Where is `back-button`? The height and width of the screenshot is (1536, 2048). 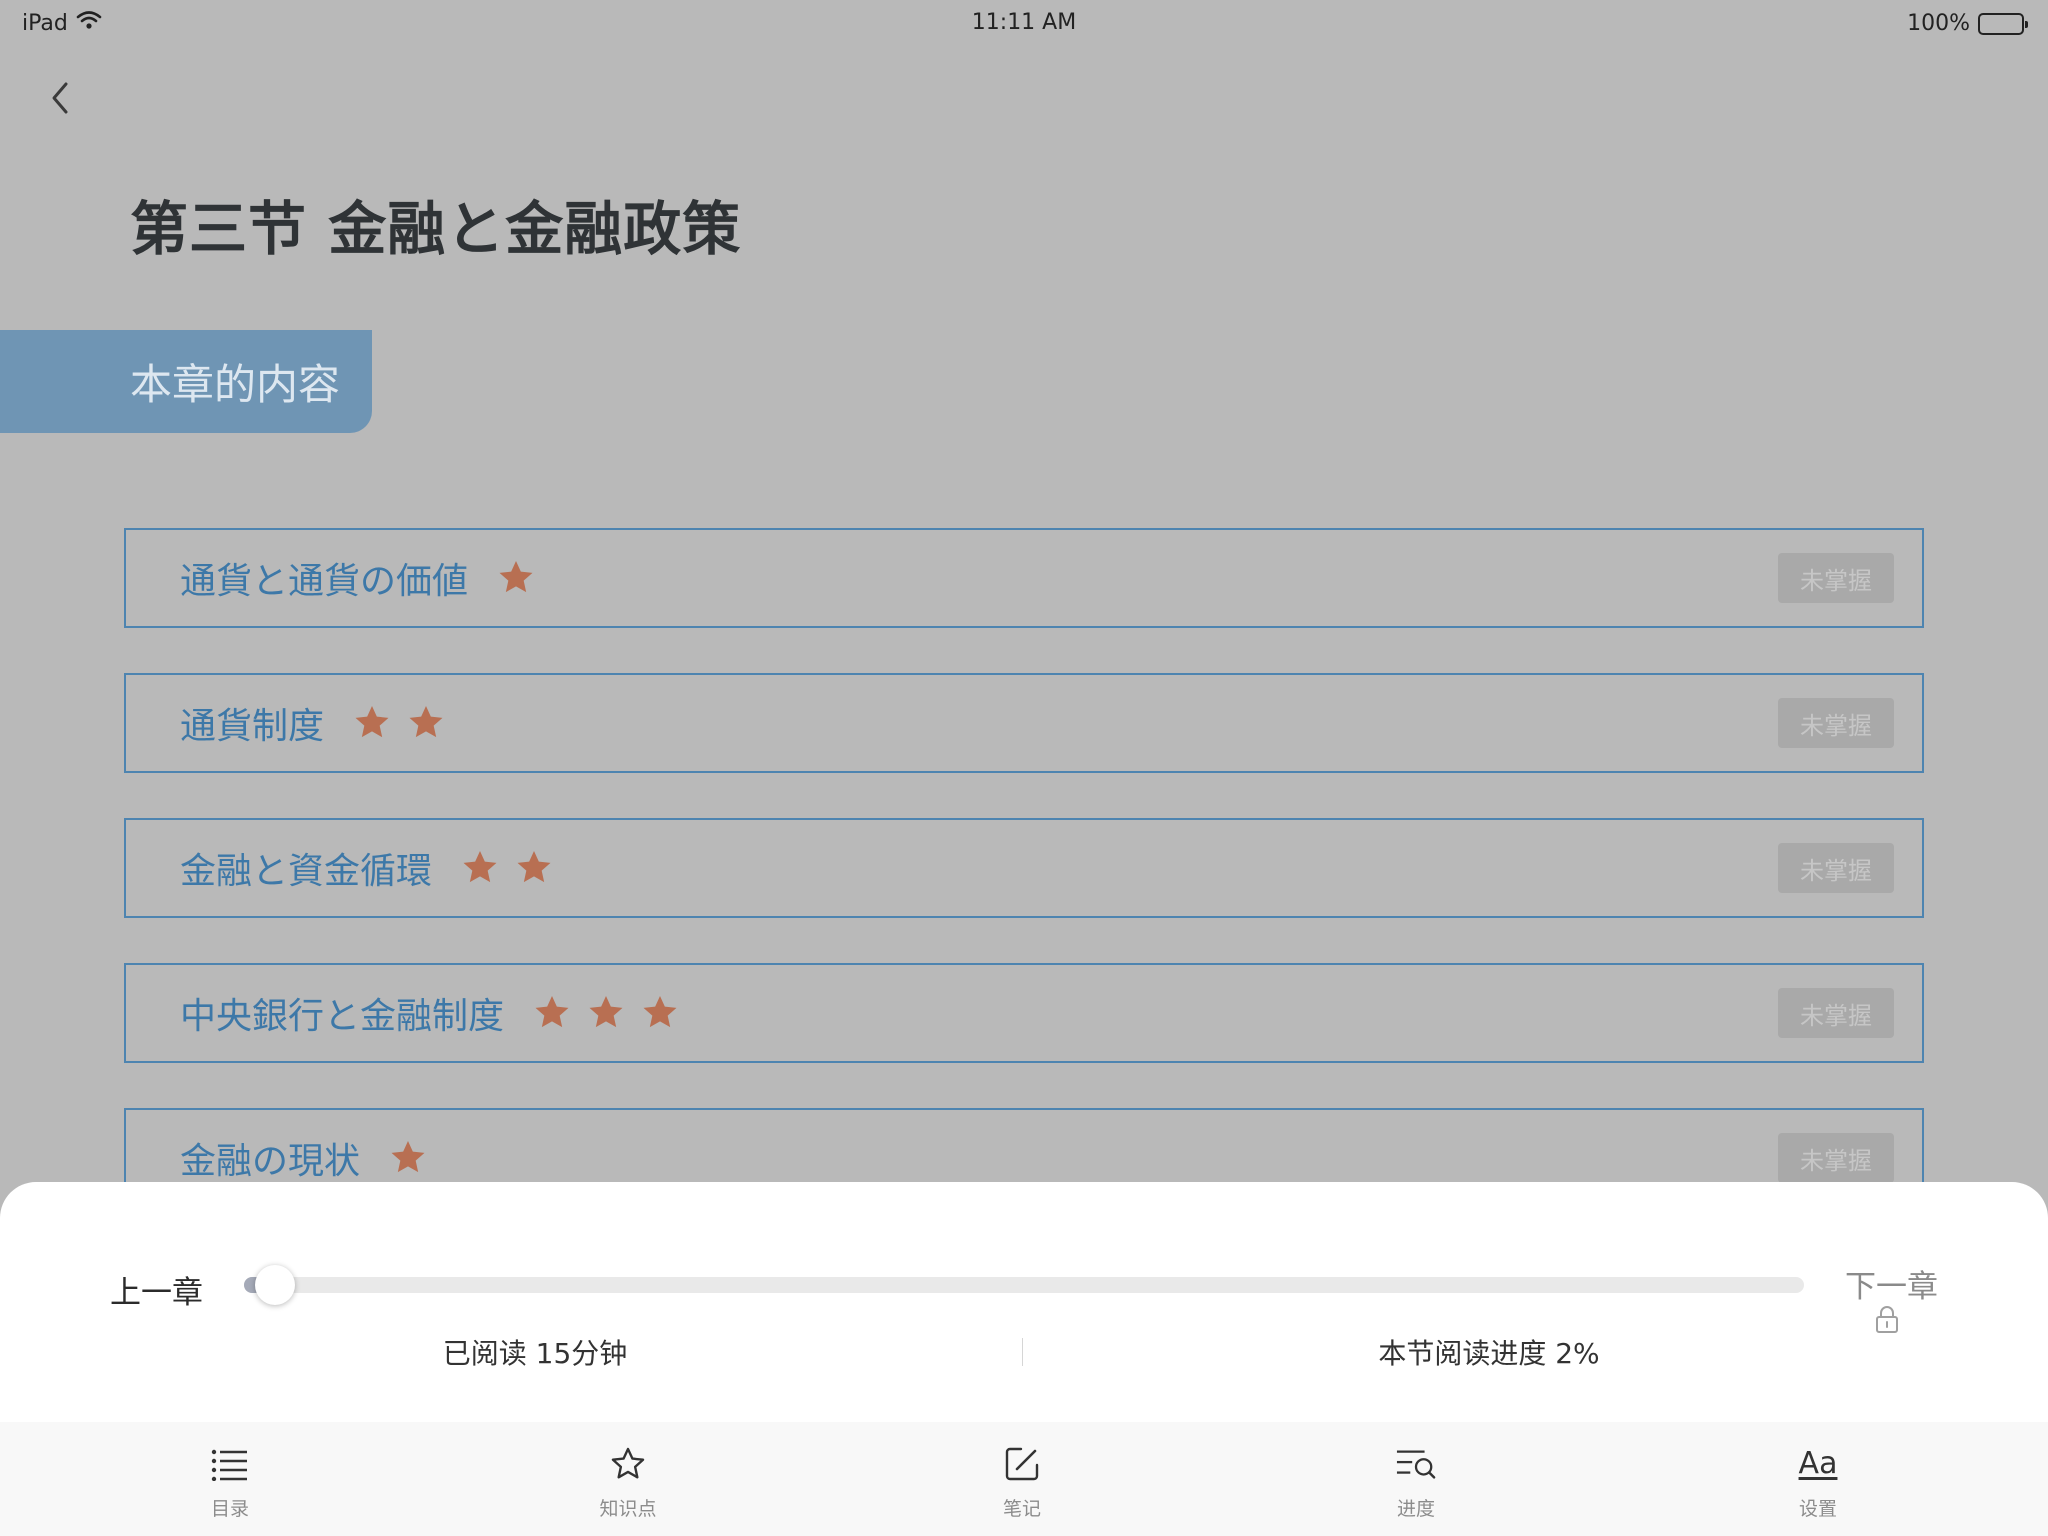 back-button is located at coordinates (60, 98).